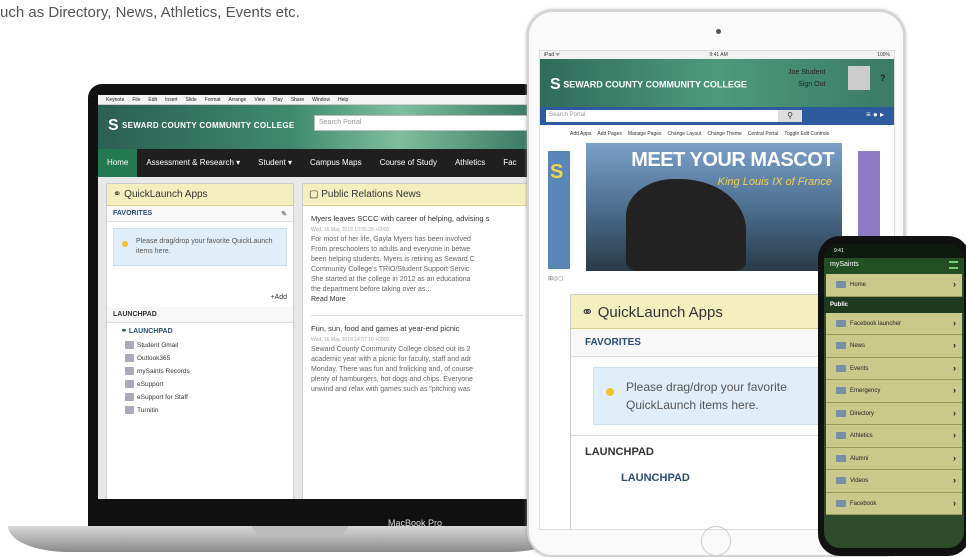 The image size is (966, 557). Describe the element at coordinates (417, 300) in the screenshot. I see `read-more-link: Read More` at that location.